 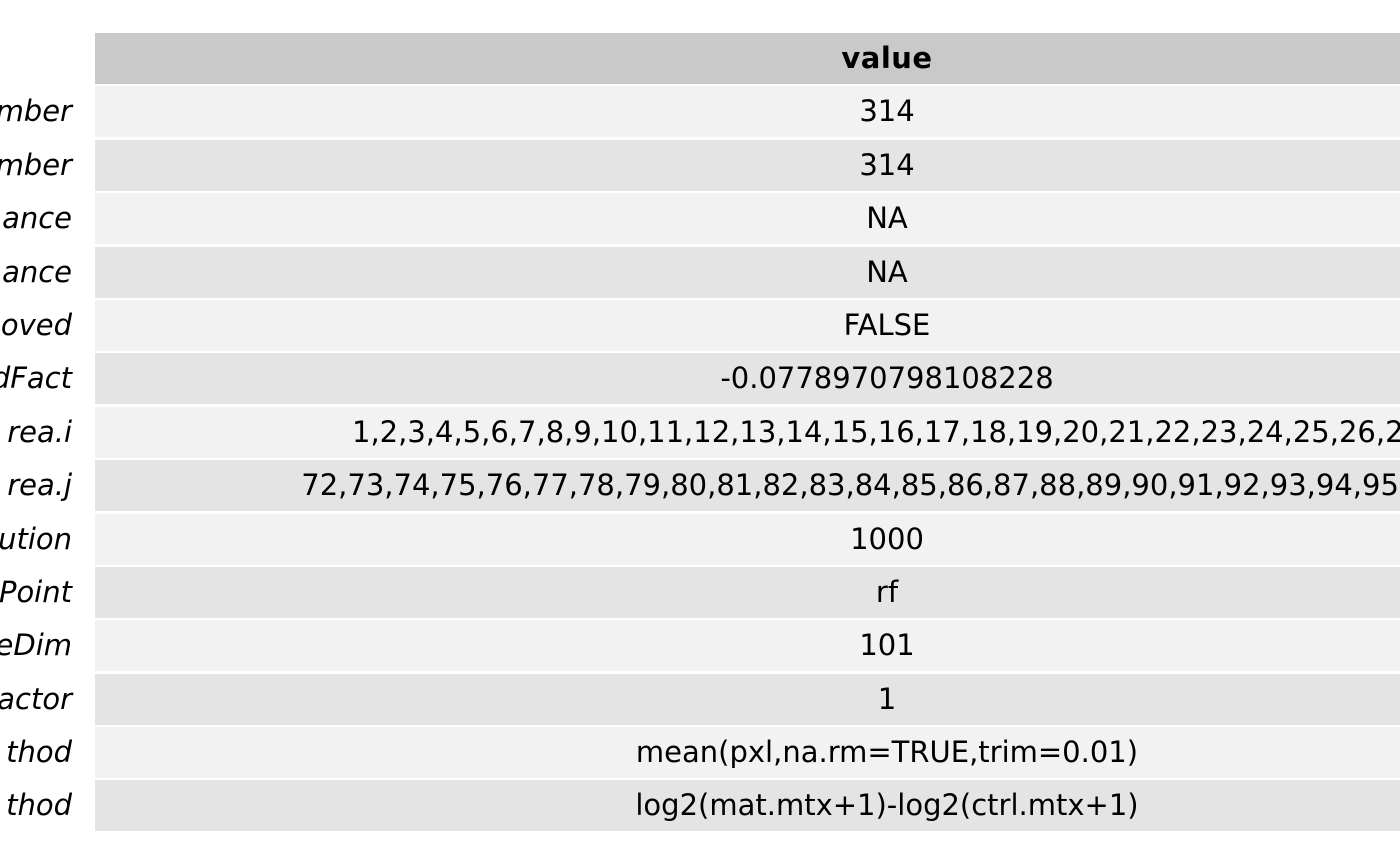 I want to click on row-label: dFact, so click(x=36, y=378).